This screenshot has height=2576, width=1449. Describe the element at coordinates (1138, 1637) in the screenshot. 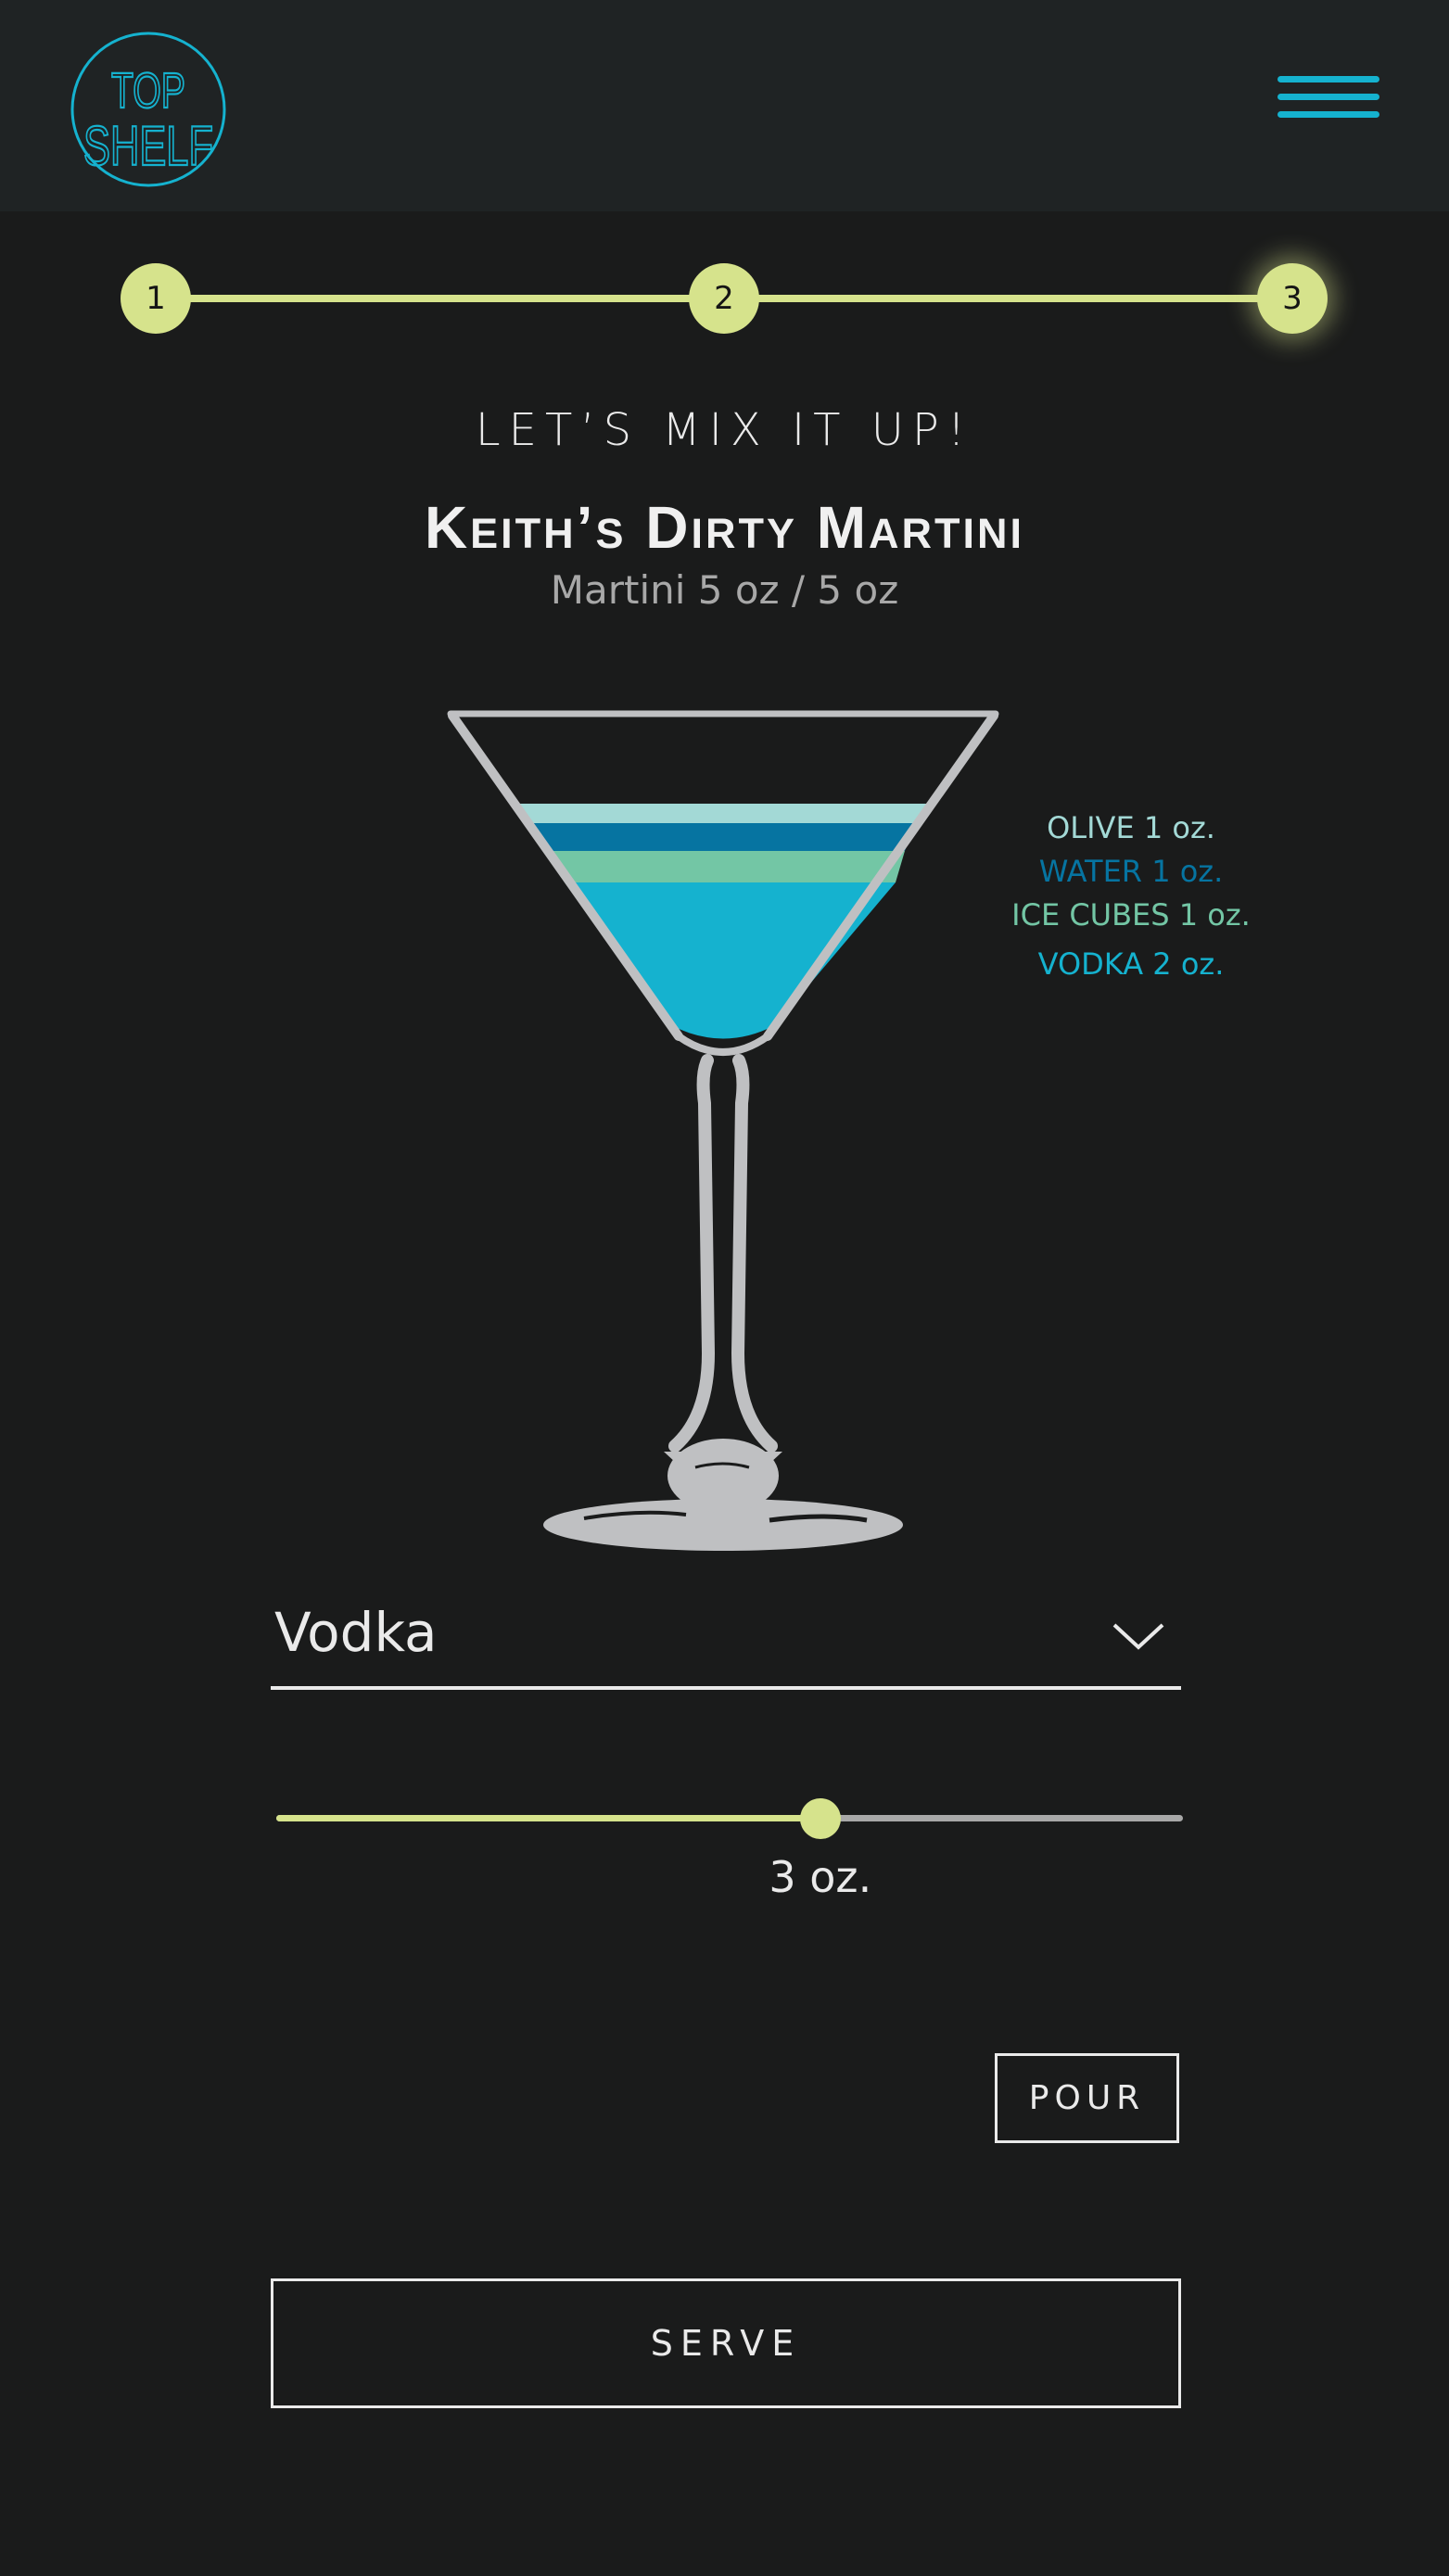

I see `chevron-down-icon` at that location.